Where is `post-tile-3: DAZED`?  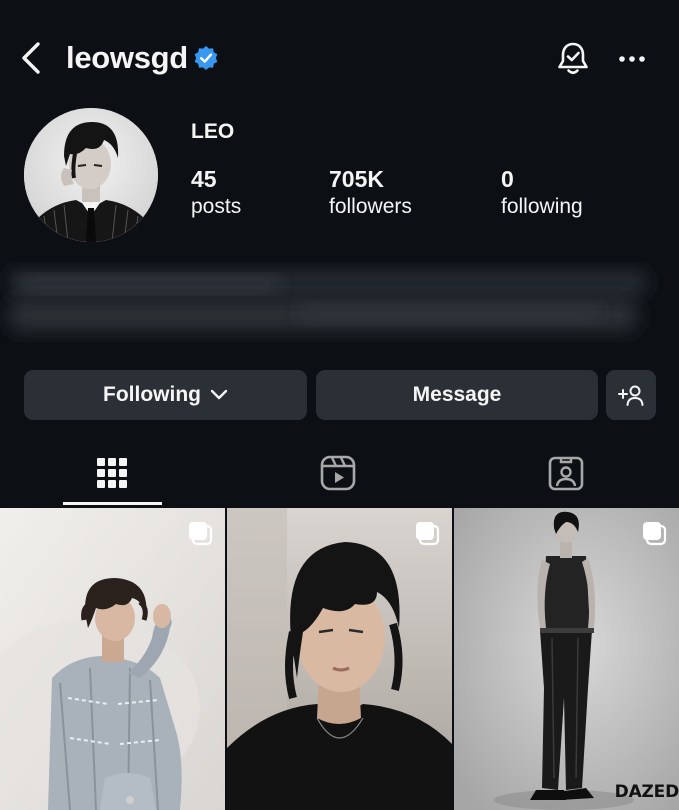
post-tile-3: DAZED is located at coordinates (566, 659).